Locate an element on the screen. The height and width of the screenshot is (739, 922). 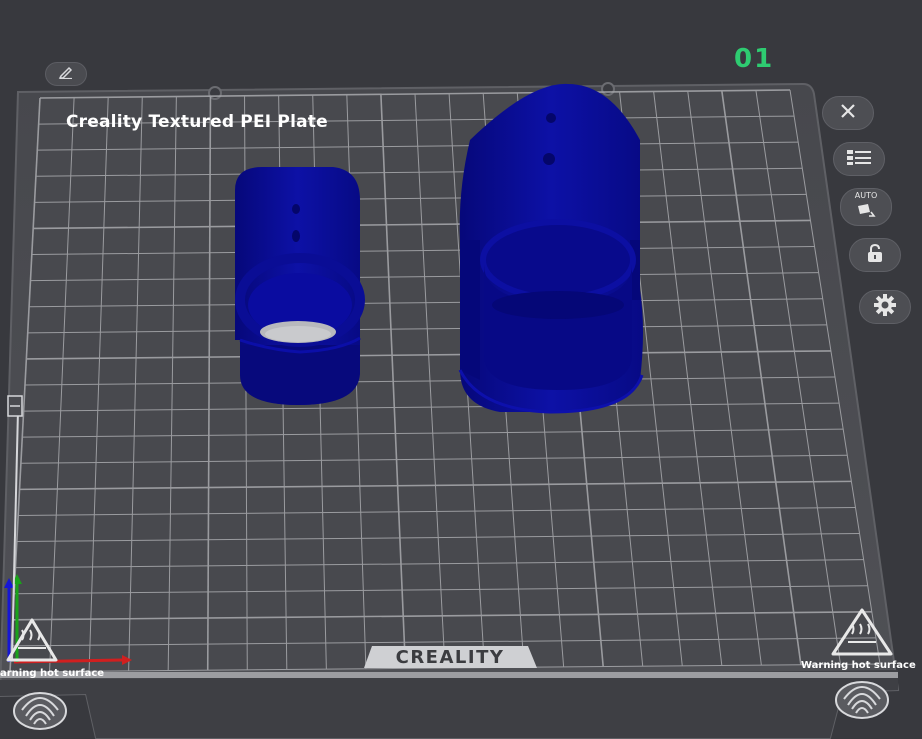
gear-icon is located at coordinates (885, 307).